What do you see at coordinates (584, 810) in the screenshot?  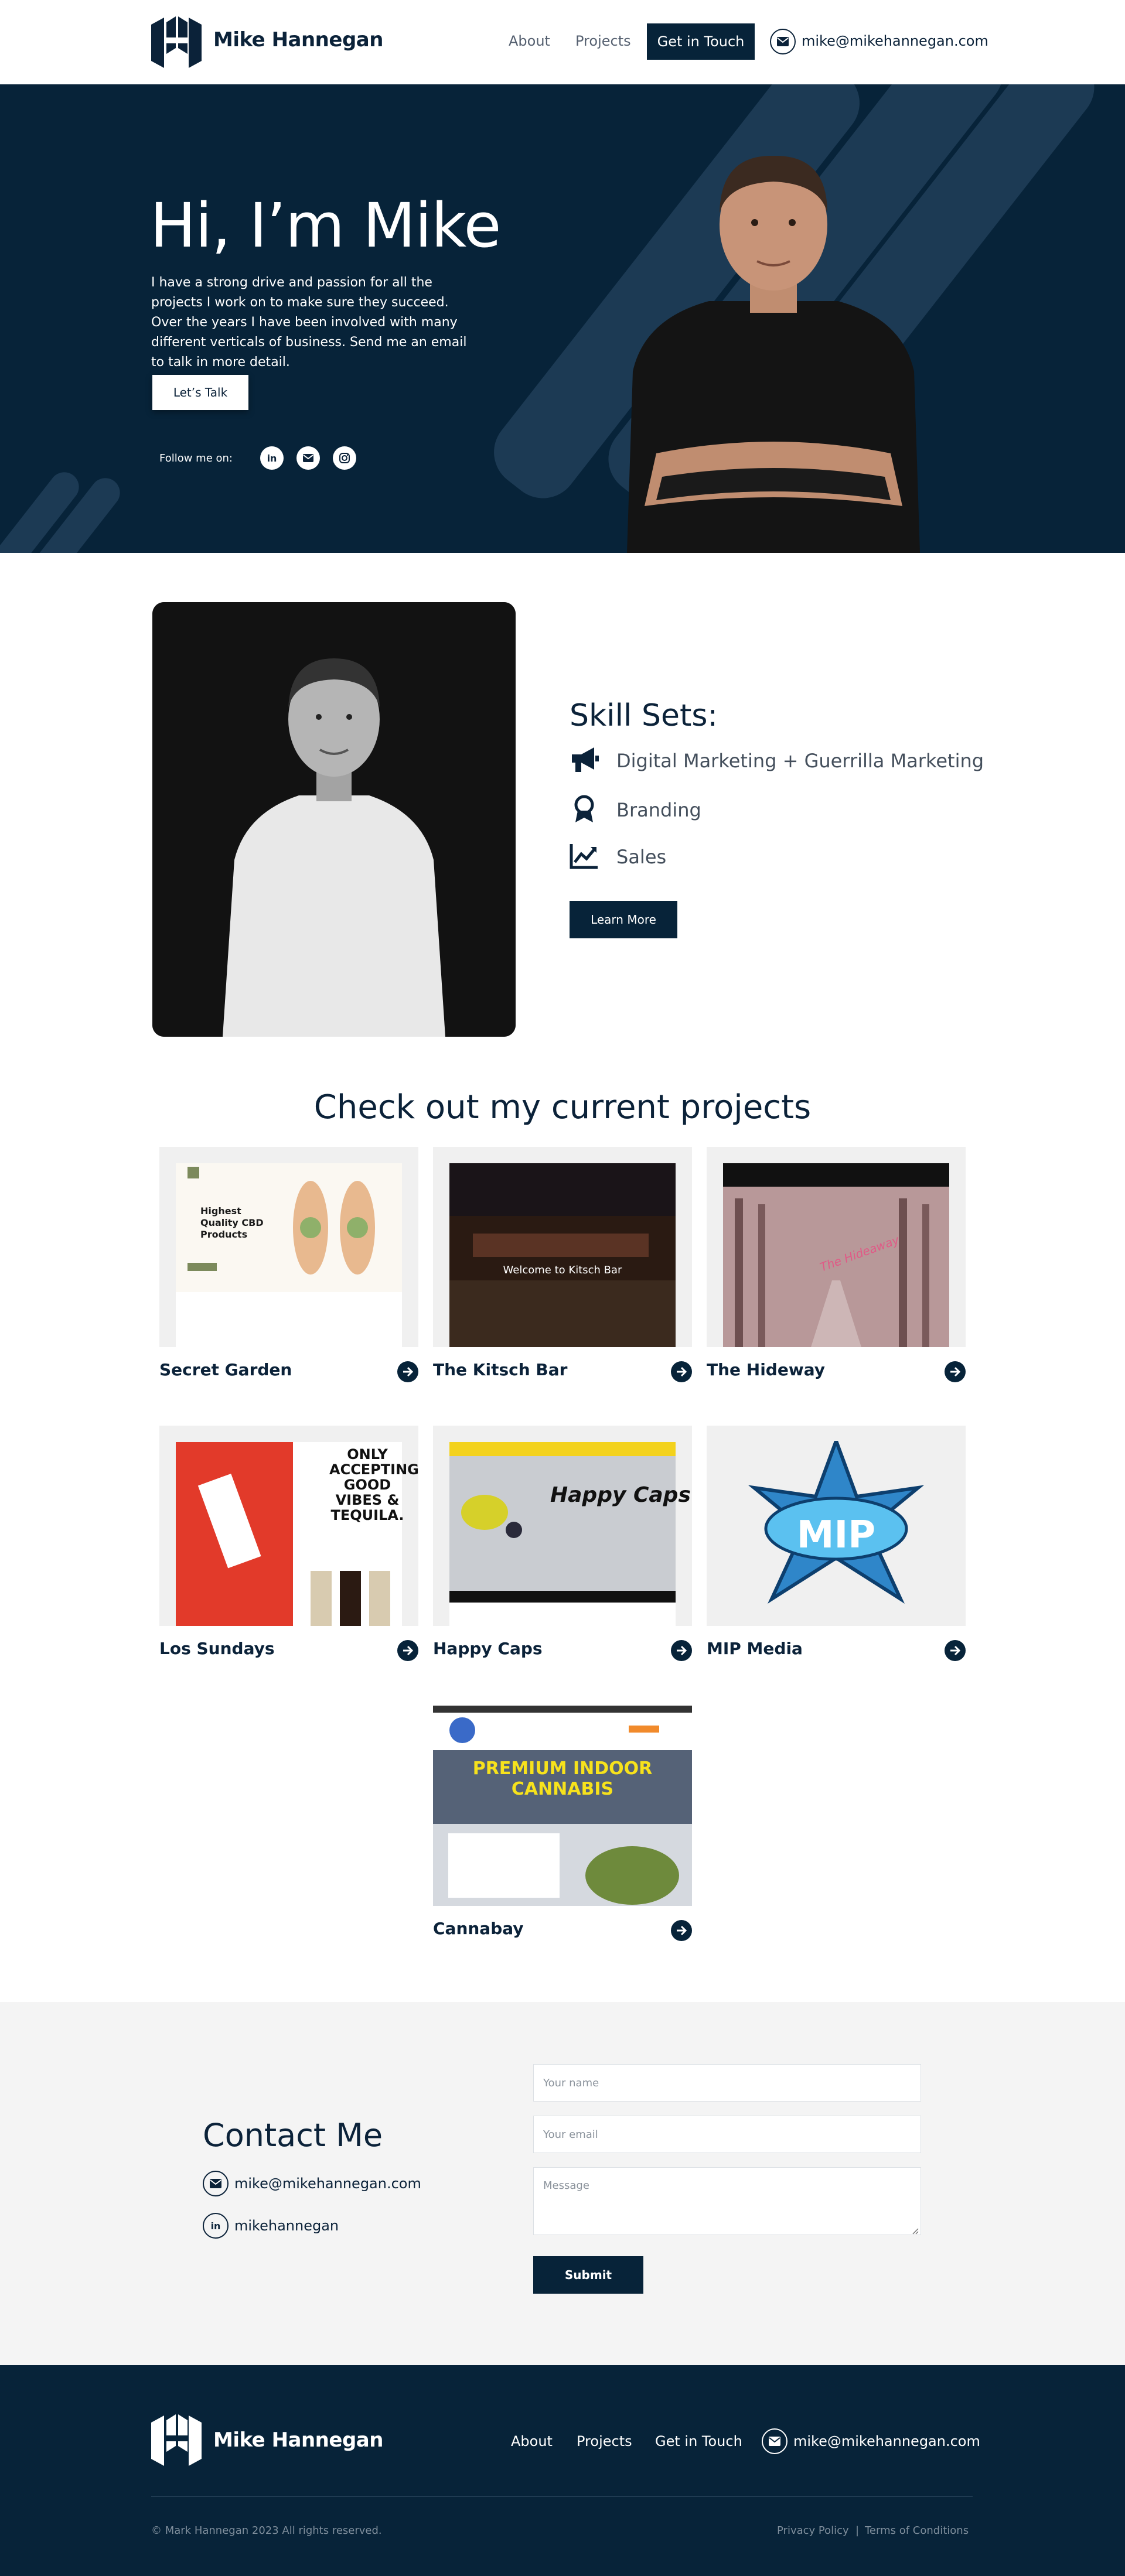 I see `award-icon` at bounding box center [584, 810].